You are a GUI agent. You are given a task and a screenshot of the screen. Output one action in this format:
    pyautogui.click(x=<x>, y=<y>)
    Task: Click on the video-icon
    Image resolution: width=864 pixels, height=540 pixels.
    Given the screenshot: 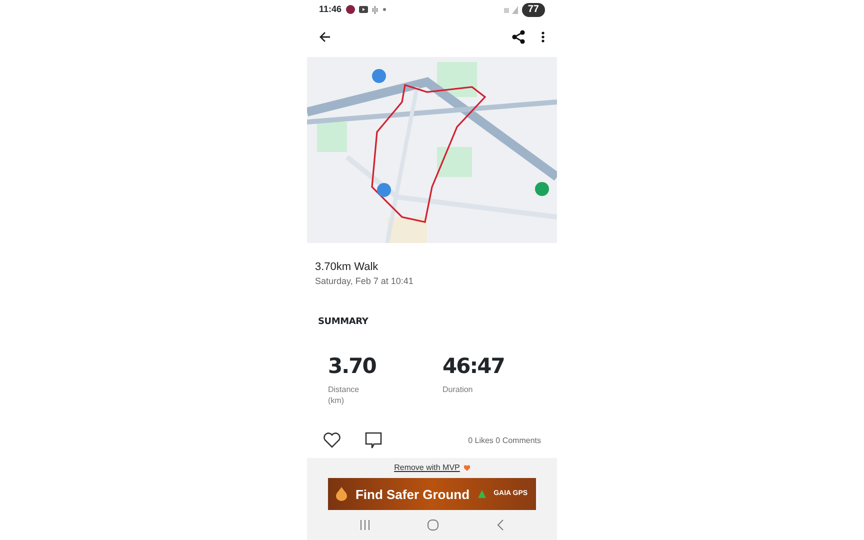 What is the action you would take?
    pyautogui.click(x=363, y=10)
    